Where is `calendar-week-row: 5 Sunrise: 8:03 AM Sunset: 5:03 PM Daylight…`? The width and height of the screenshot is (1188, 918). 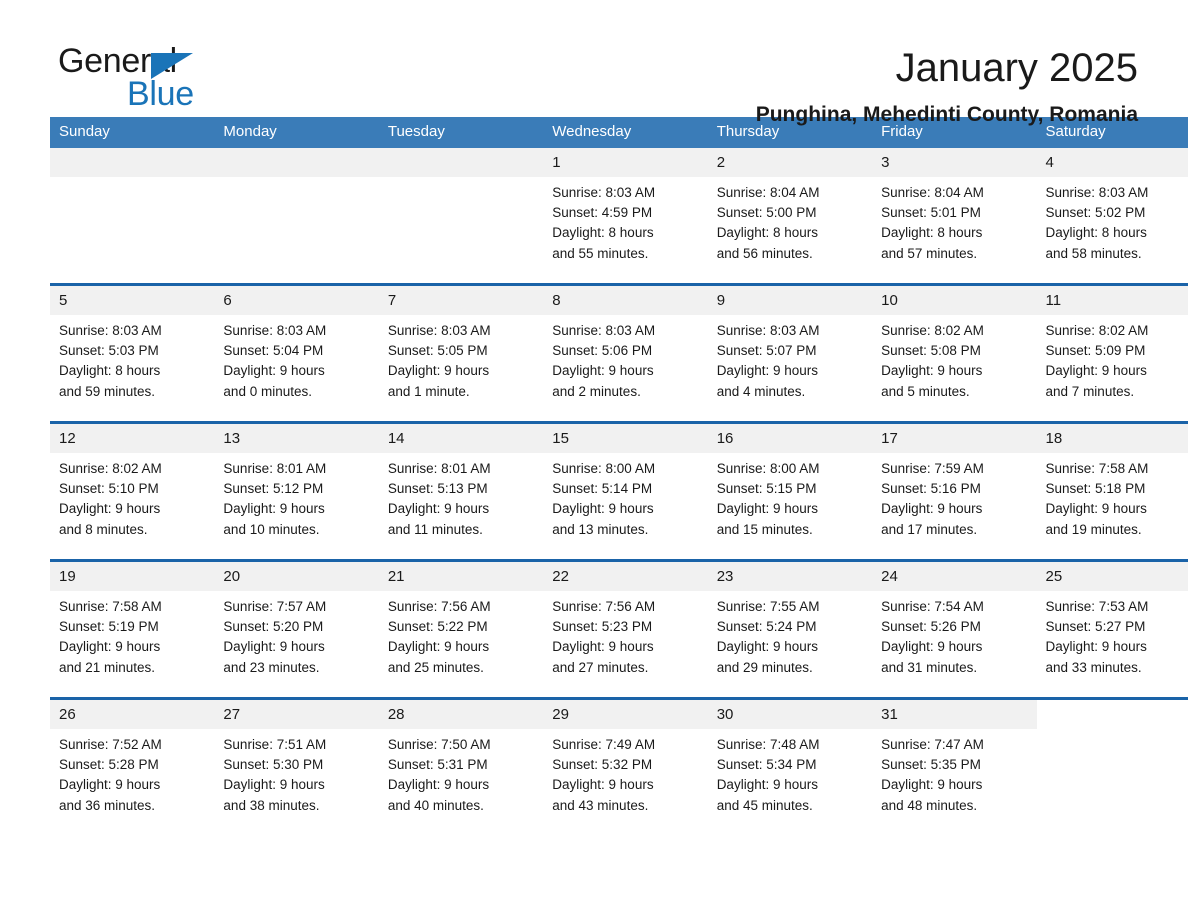 calendar-week-row: 5 Sunrise: 8:03 AM Sunset: 5:03 PM Daylight… is located at coordinates (619, 353).